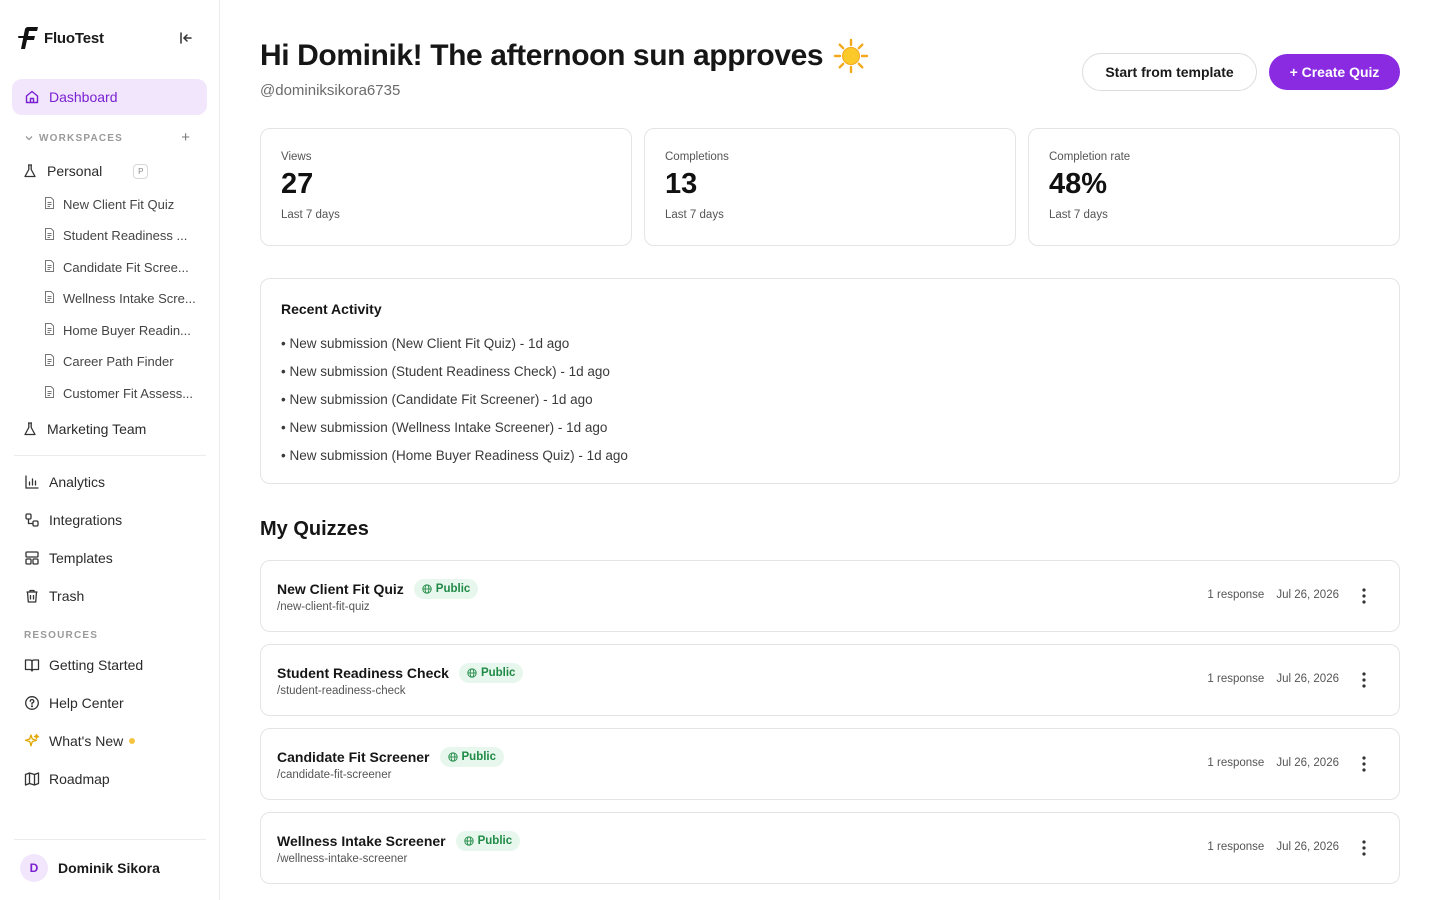 The height and width of the screenshot is (900, 1440). Describe the element at coordinates (468, 841) in the screenshot. I see `globe-icon` at that location.